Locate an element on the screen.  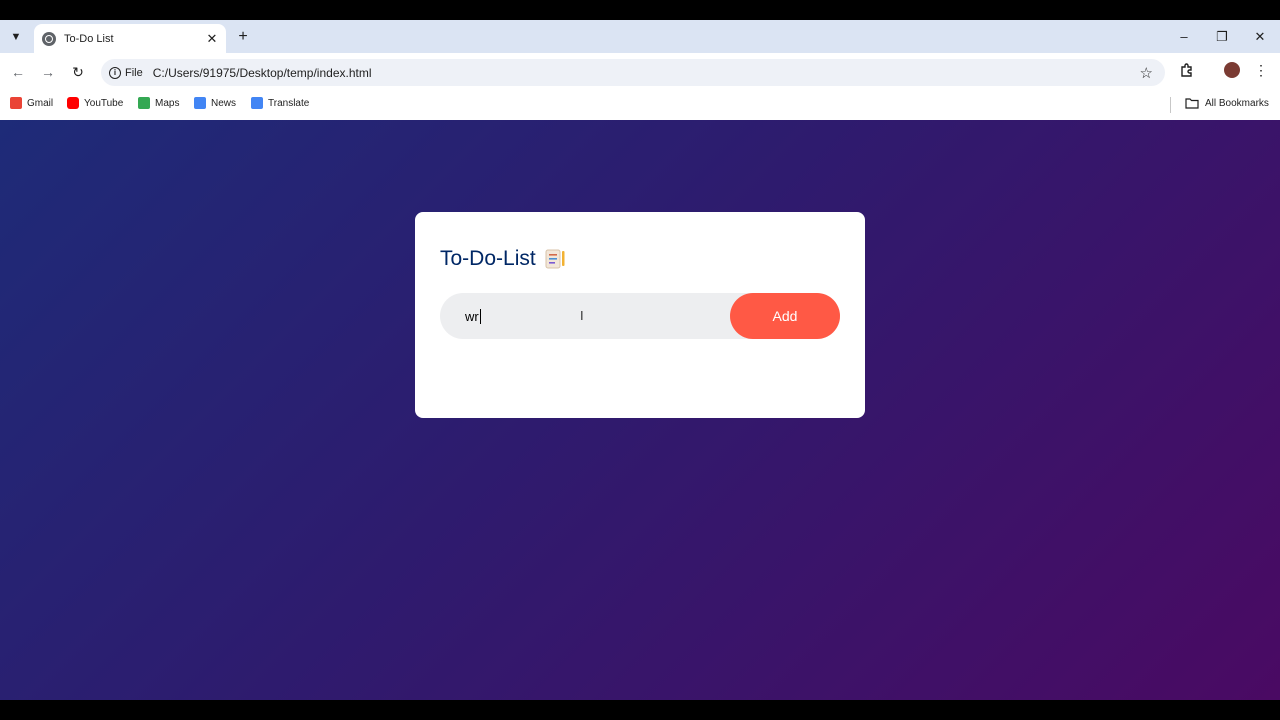
scheme-chip: File is located at coordinates (134, 72).